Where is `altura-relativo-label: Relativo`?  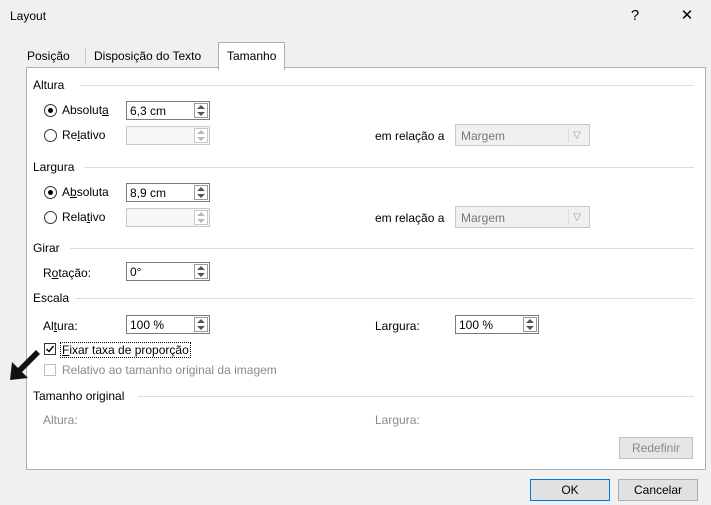
altura-relativo-label: Relativo is located at coordinates (84, 135).